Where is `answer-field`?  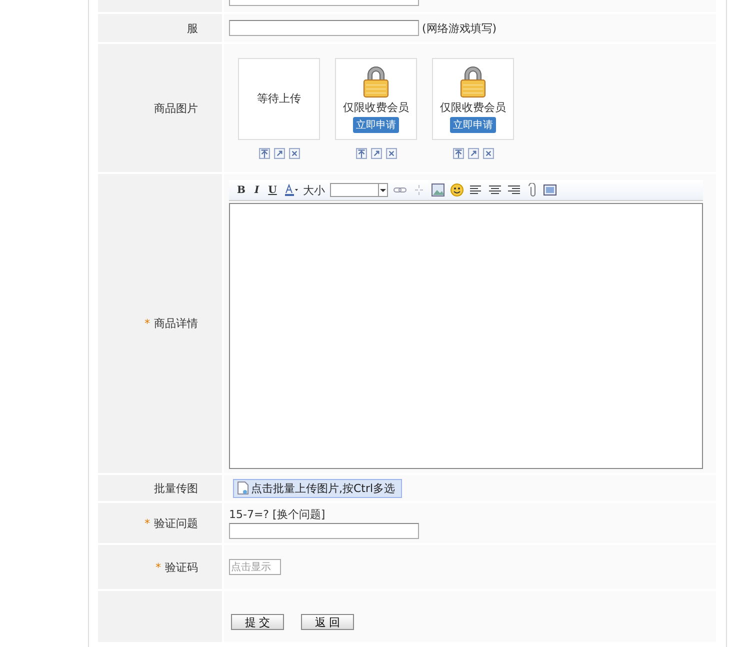 answer-field is located at coordinates (324, 531).